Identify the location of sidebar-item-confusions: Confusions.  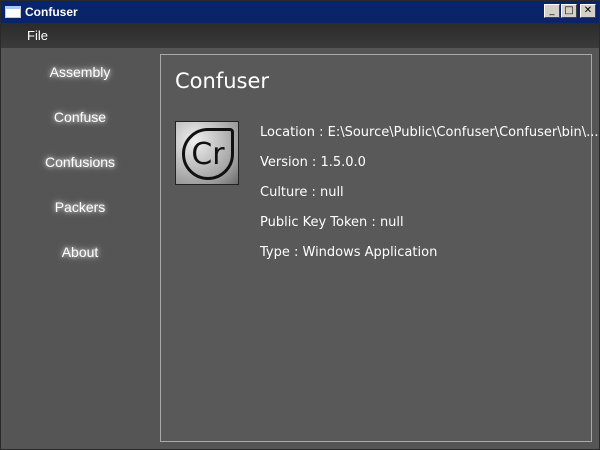
(80, 162).